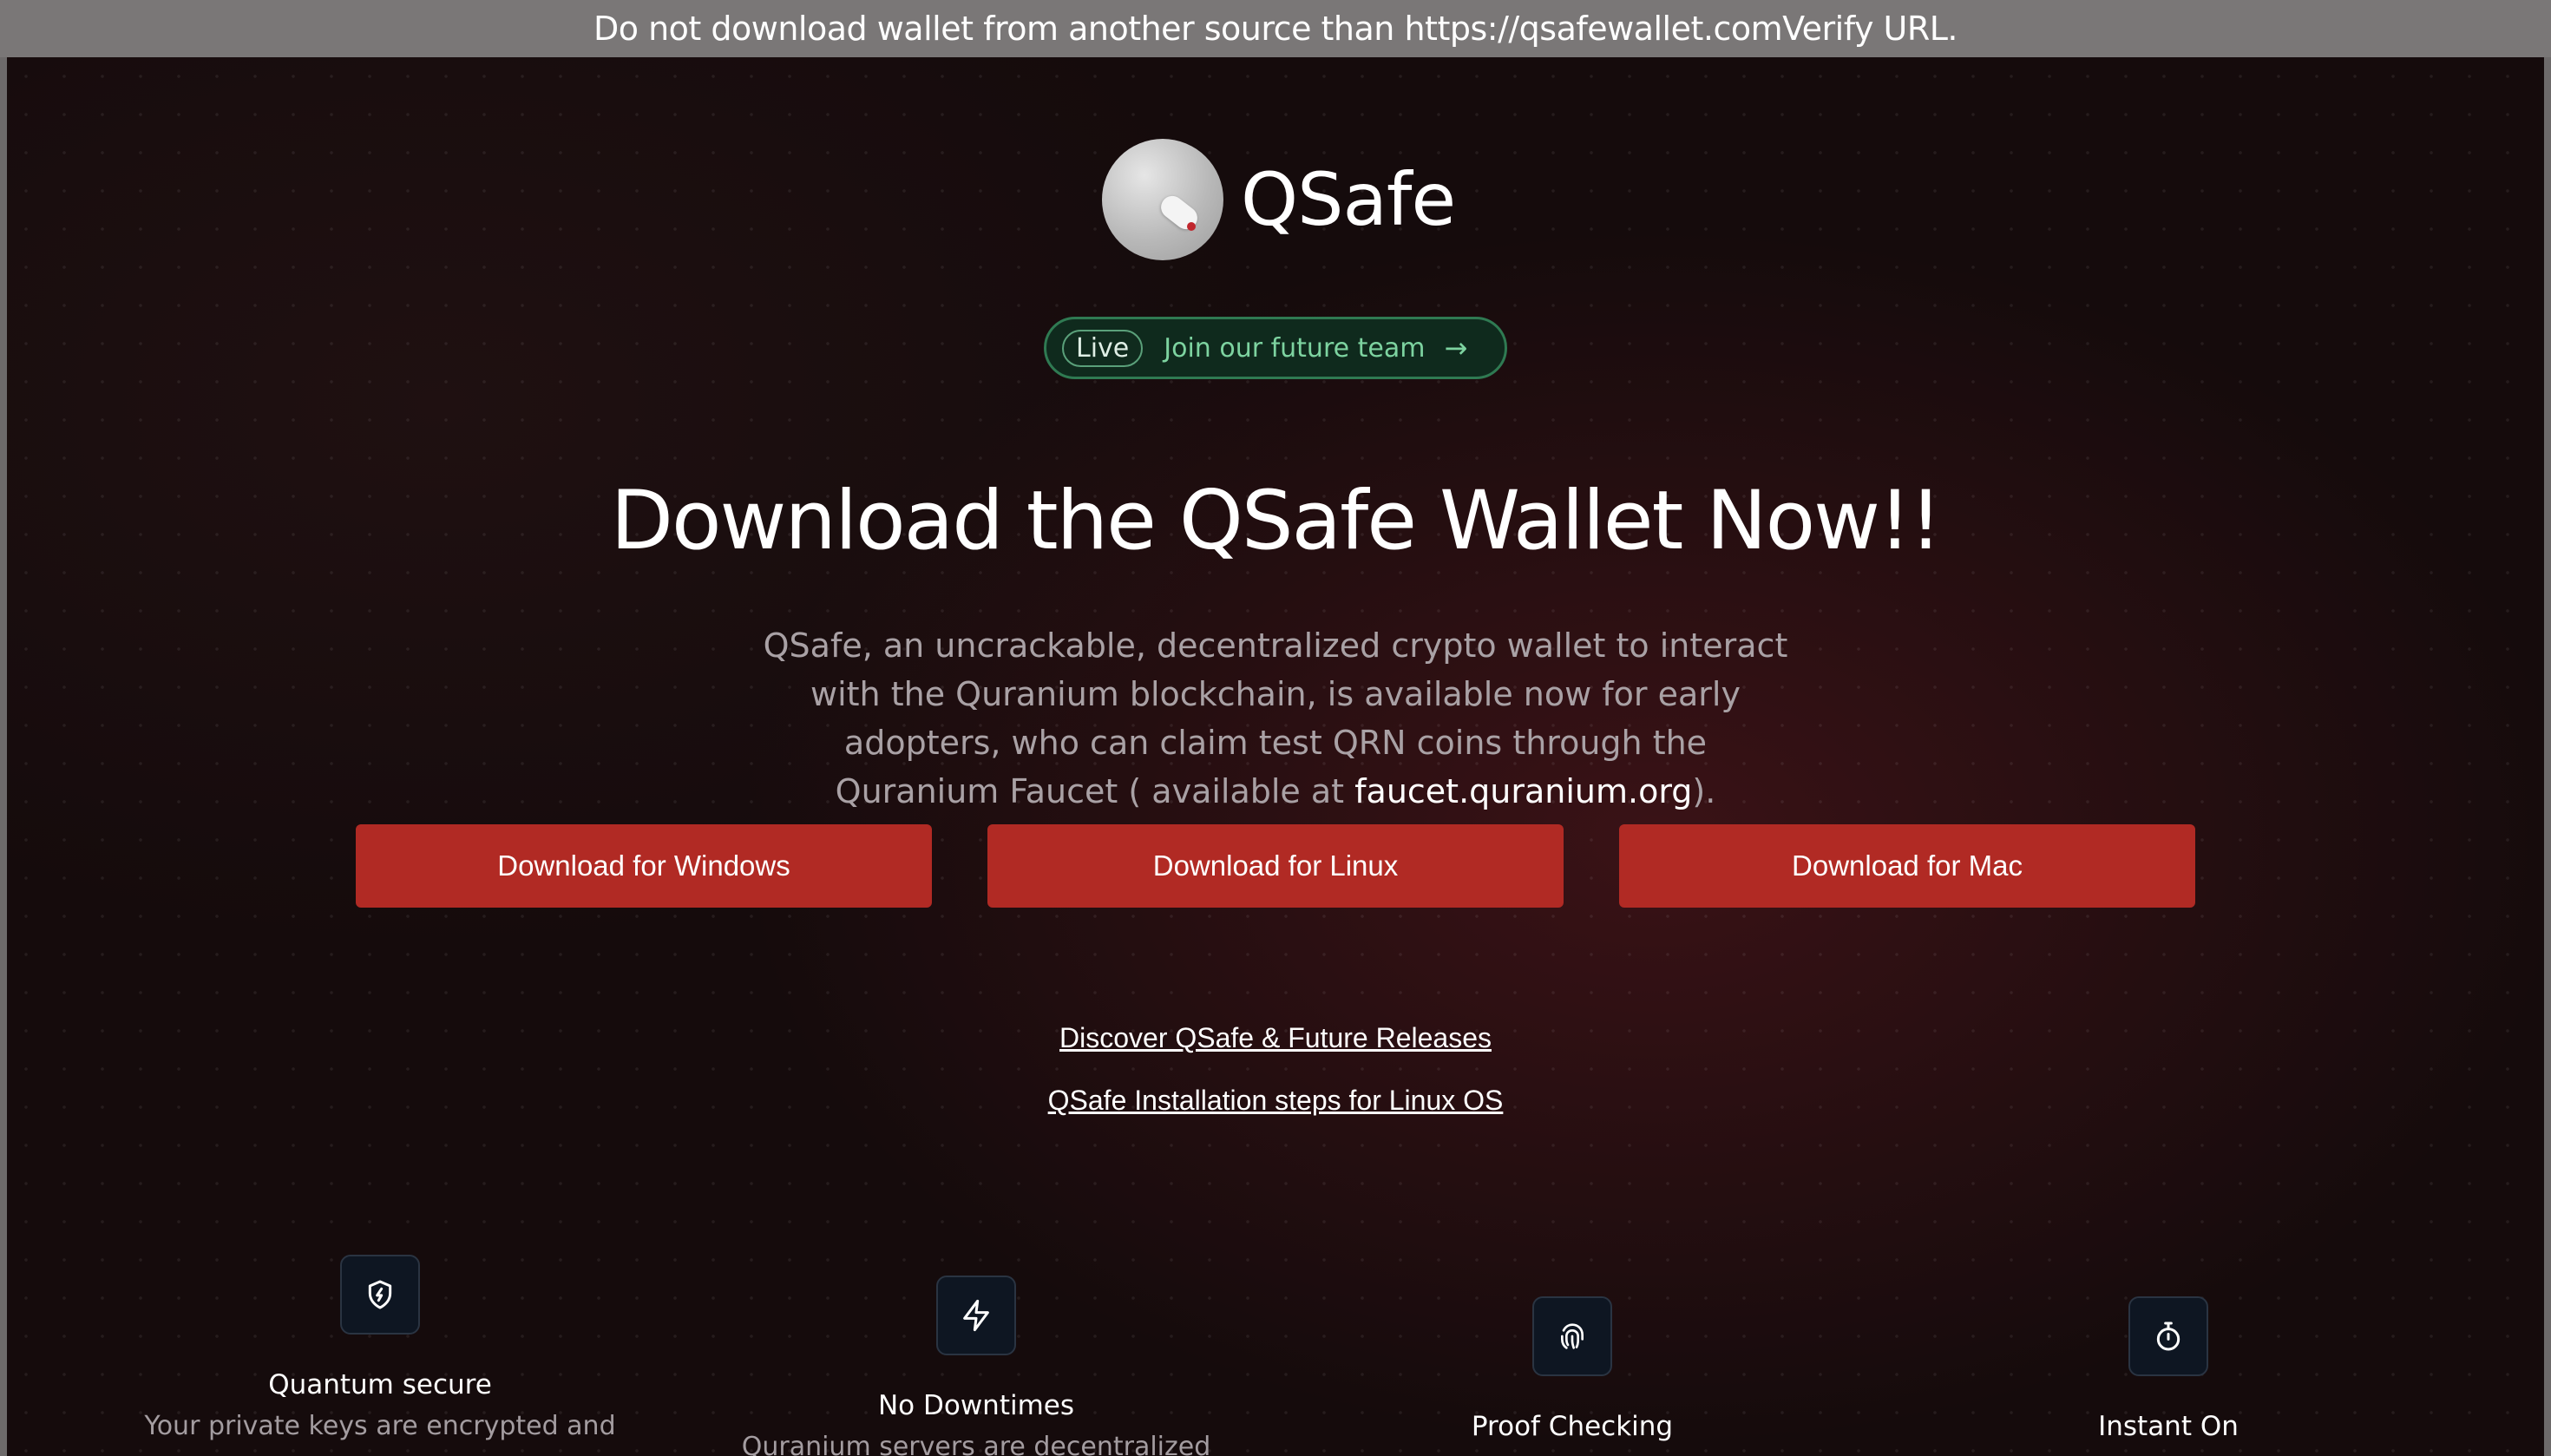 This screenshot has width=2551, height=1456. I want to click on lightning-icon, so click(976, 1315).